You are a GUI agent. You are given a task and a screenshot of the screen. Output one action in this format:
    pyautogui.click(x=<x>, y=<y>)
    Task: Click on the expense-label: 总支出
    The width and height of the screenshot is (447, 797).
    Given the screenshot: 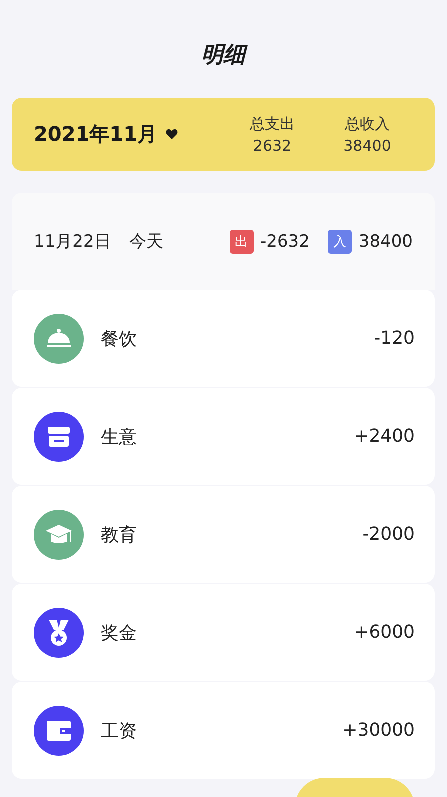 What is the action you would take?
    pyautogui.click(x=272, y=124)
    